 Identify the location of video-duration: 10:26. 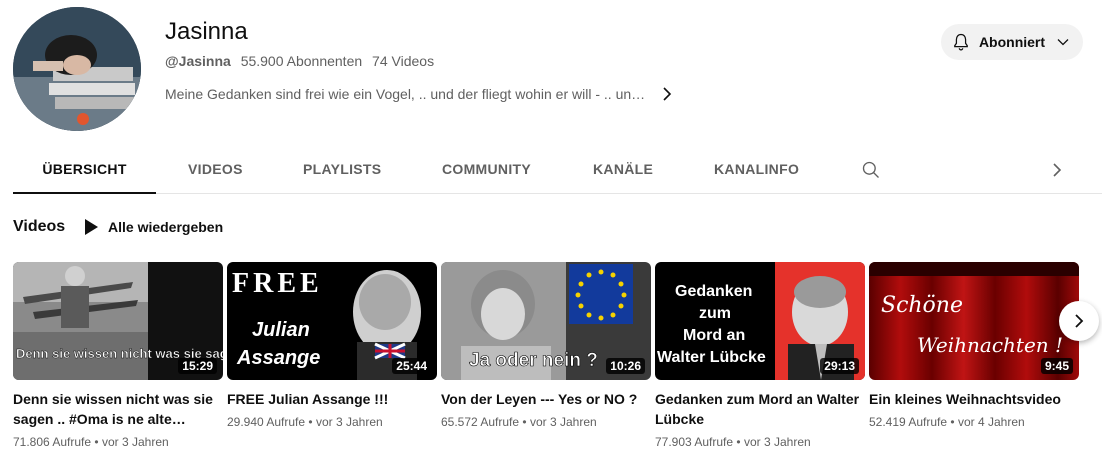
(625, 366).